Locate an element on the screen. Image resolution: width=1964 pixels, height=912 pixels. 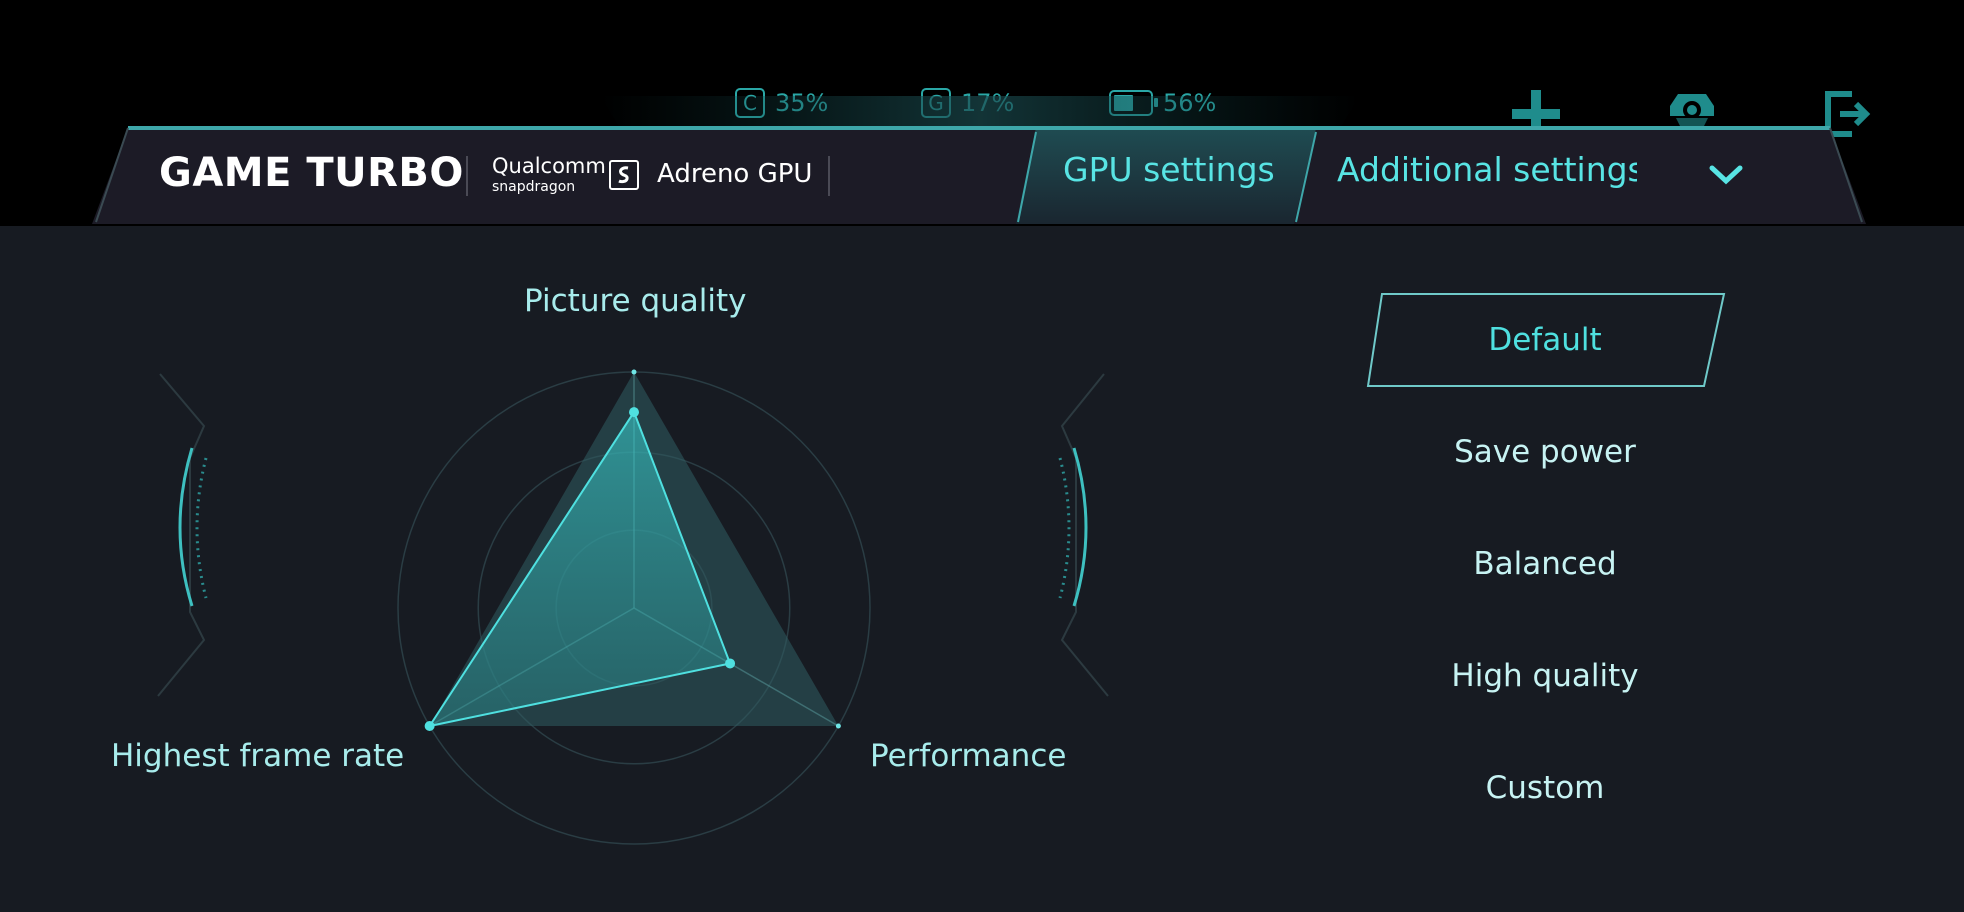
tab-additional-settings: Additional settings is located at coordinates (1487, 169).